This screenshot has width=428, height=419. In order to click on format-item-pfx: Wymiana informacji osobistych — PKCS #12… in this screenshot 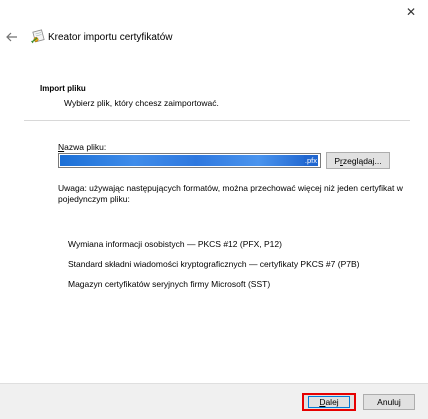, I will do `click(175, 244)`.